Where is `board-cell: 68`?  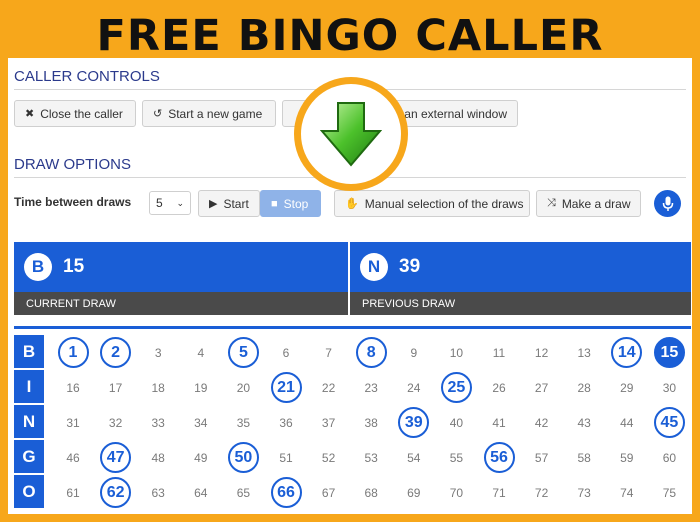 board-cell: 68 is located at coordinates (371, 492).